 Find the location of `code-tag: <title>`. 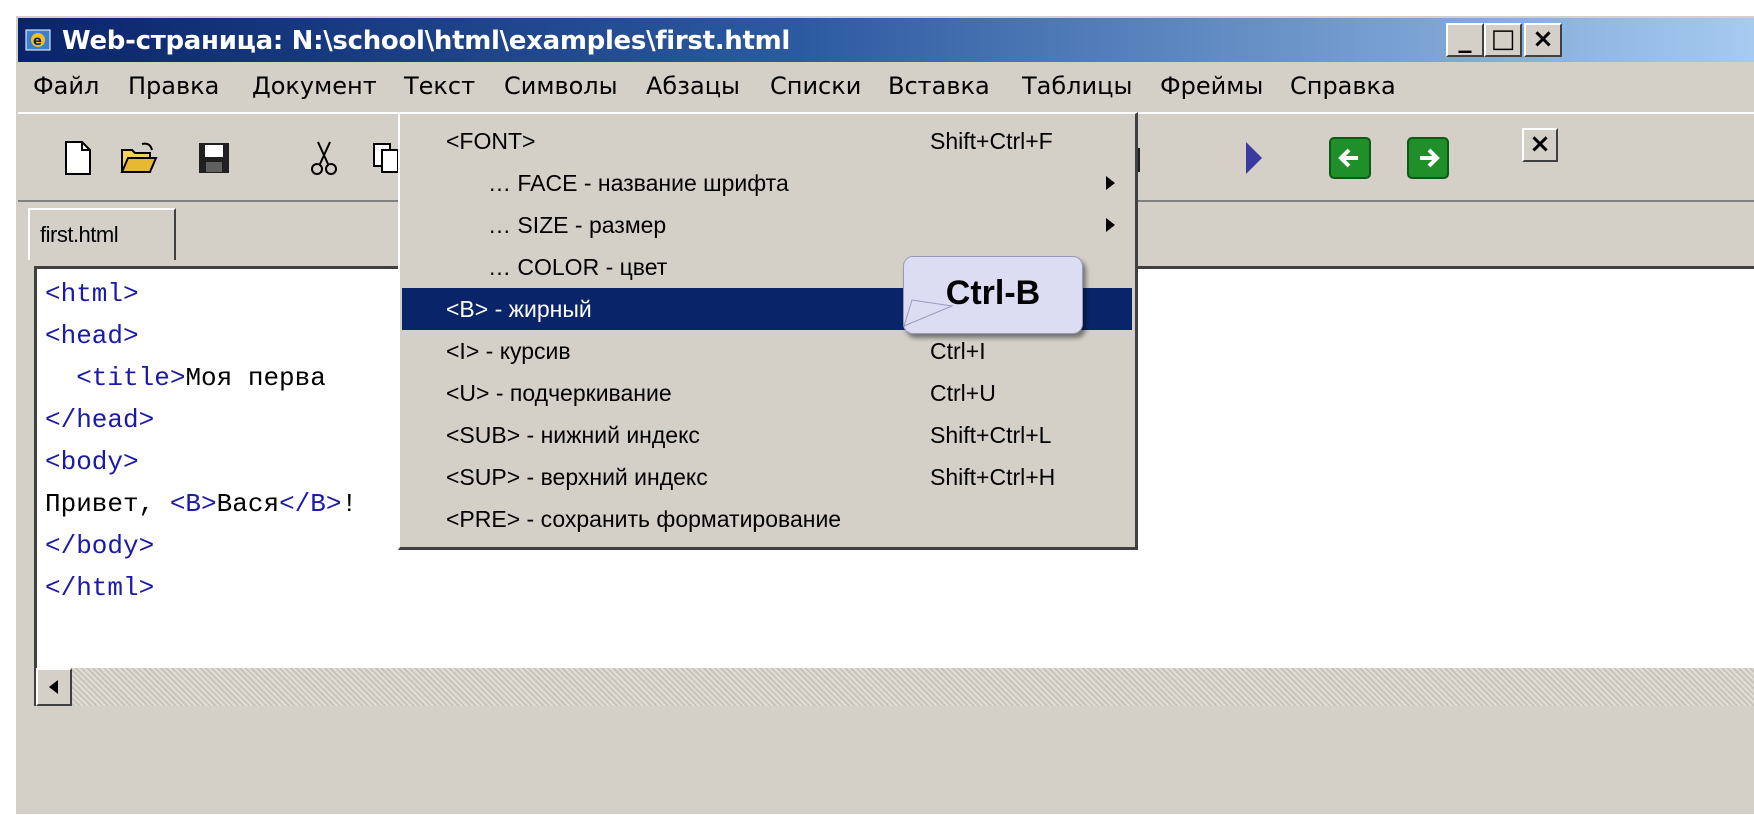

code-tag: <title> is located at coordinates (115, 378).